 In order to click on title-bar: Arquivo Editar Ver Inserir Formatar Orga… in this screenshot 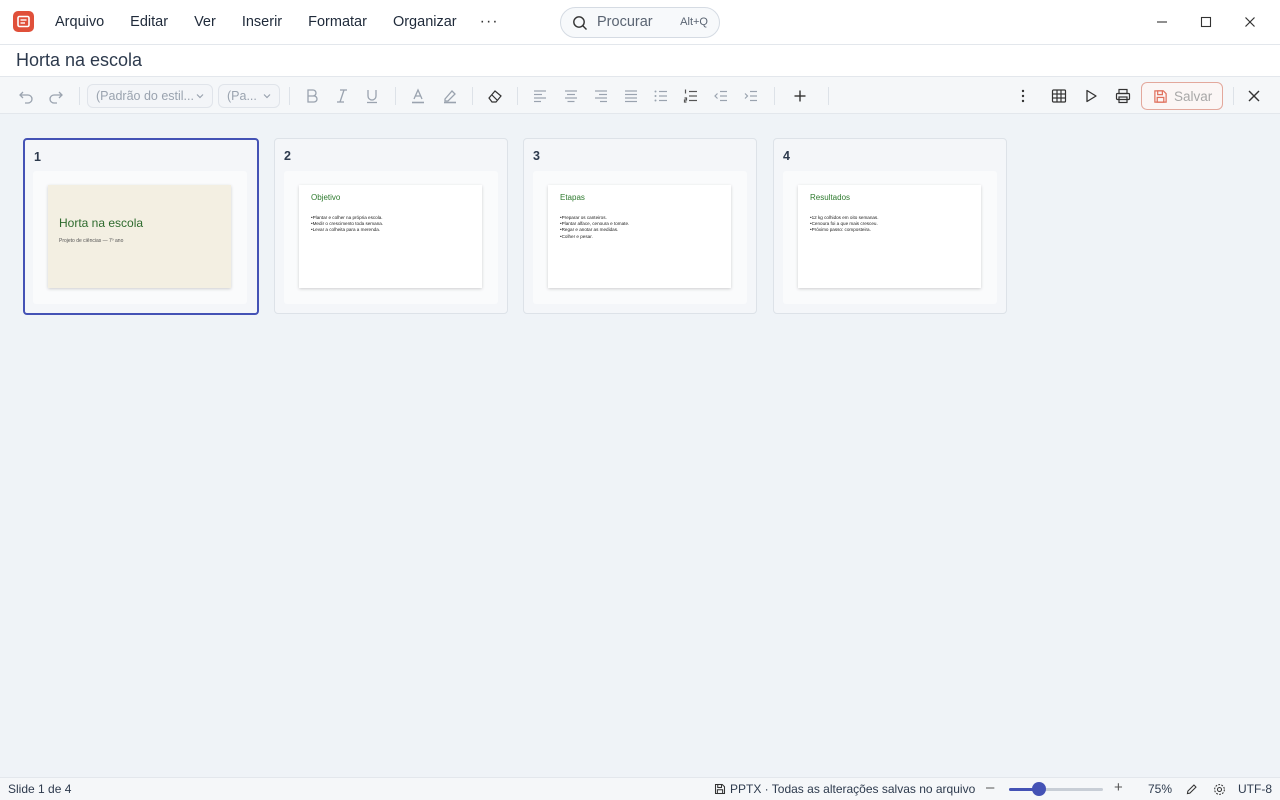, I will do `click(640, 22)`.